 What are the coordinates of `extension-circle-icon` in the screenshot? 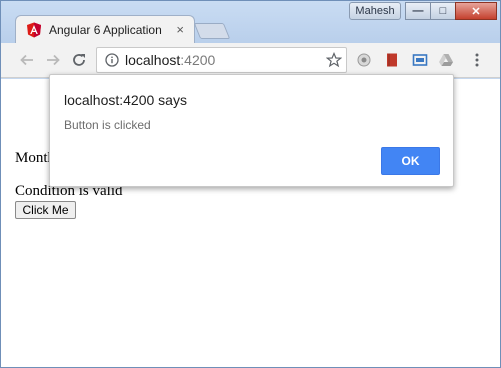 It's located at (364, 60).